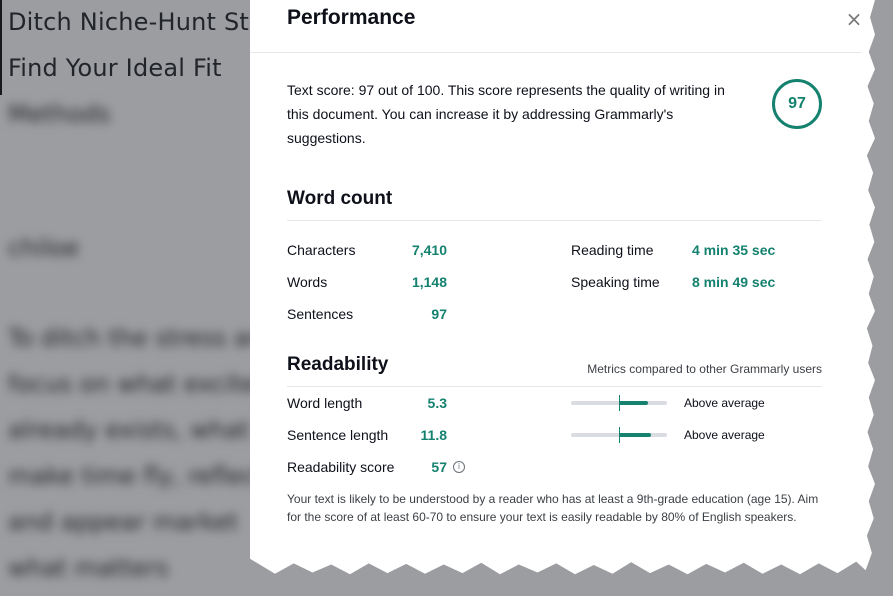 The width and height of the screenshot is (893, 596). What do you see at coordinates (734, 250) in the screenshot?
I see `reading-time-value: 4 min 35 sec` at bounding box center [734, 250].